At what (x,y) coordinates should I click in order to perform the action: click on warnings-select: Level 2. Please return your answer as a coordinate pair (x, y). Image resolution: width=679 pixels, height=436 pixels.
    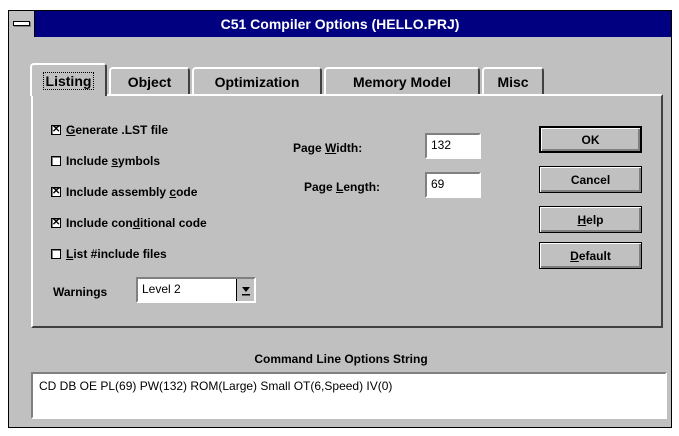
    Looking at the image, I should click on (196, 290).